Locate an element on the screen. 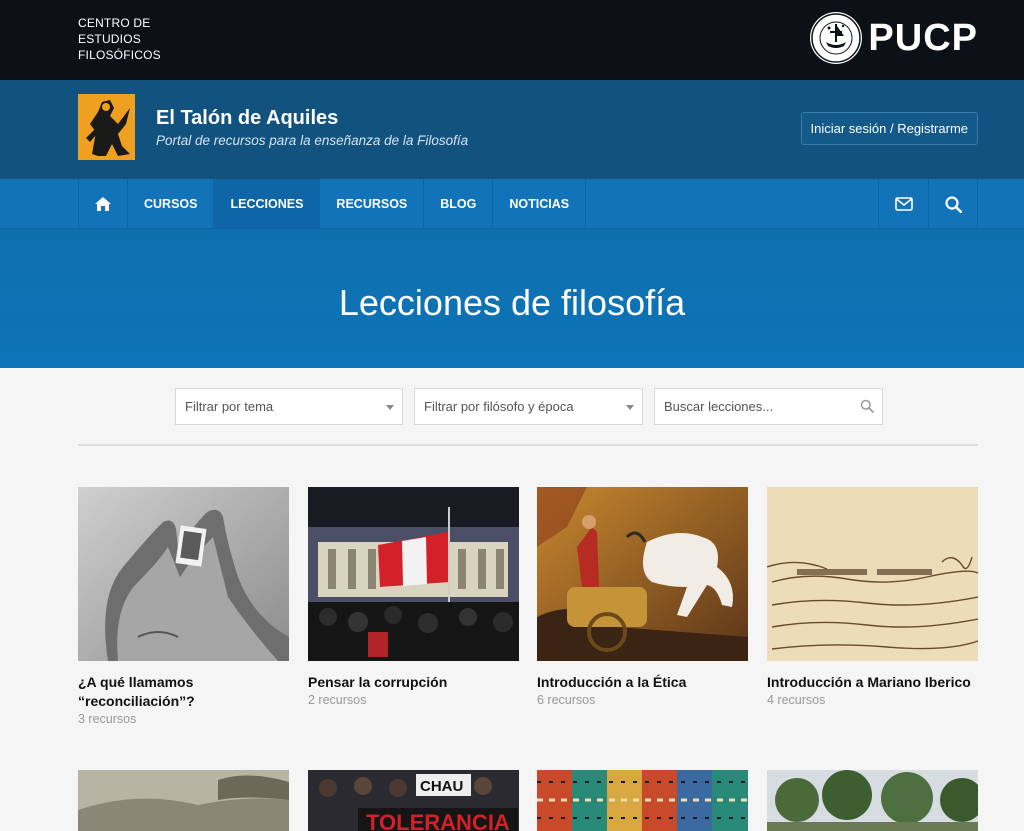 The width and height of the screenshot is (1024, 831). pucp-wordmark: PUCP is located at coordinates (923, 37).